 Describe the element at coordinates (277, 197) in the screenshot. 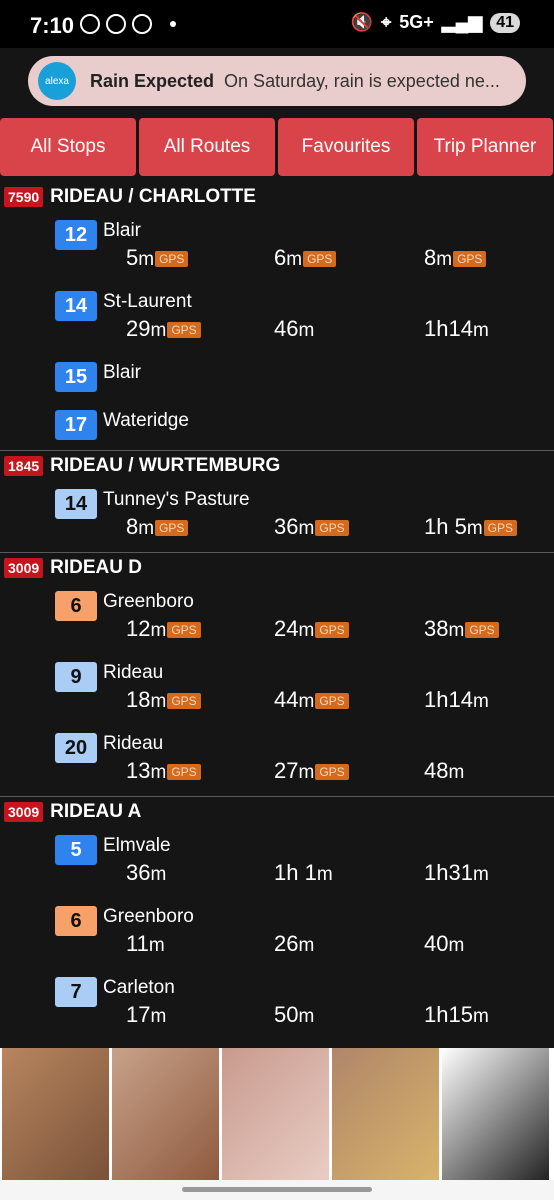

I see `stop-header: 7590 RIDEAU / CHARLOTTE` at that location.